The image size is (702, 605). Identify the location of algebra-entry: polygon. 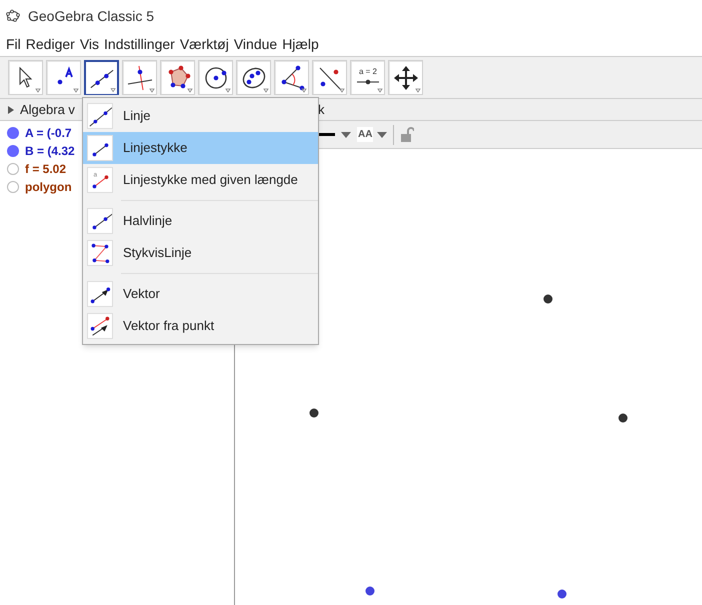
(48, 187).